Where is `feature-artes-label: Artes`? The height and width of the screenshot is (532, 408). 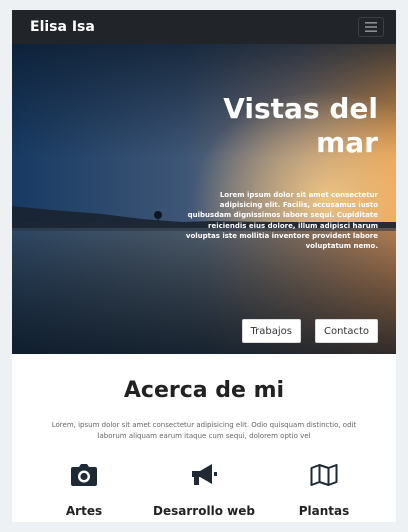 feature-artes-label: Artes is located at coordinates (84, 511).